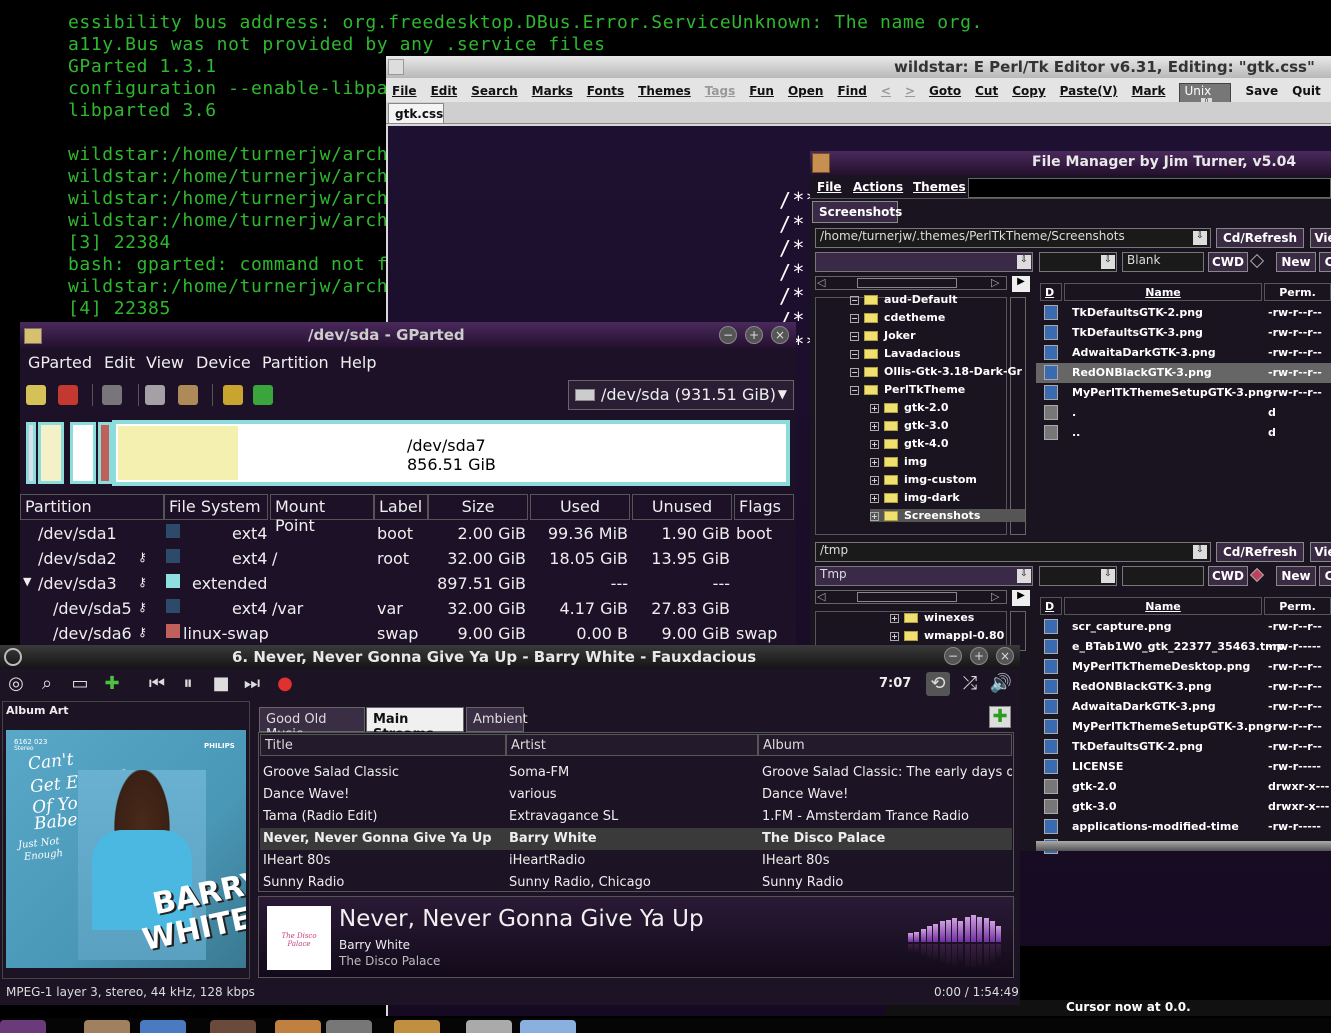 The width and height of the screenshot is (1331, 1033). I want to click on bottom-new-button: New, so click(1296, 576).